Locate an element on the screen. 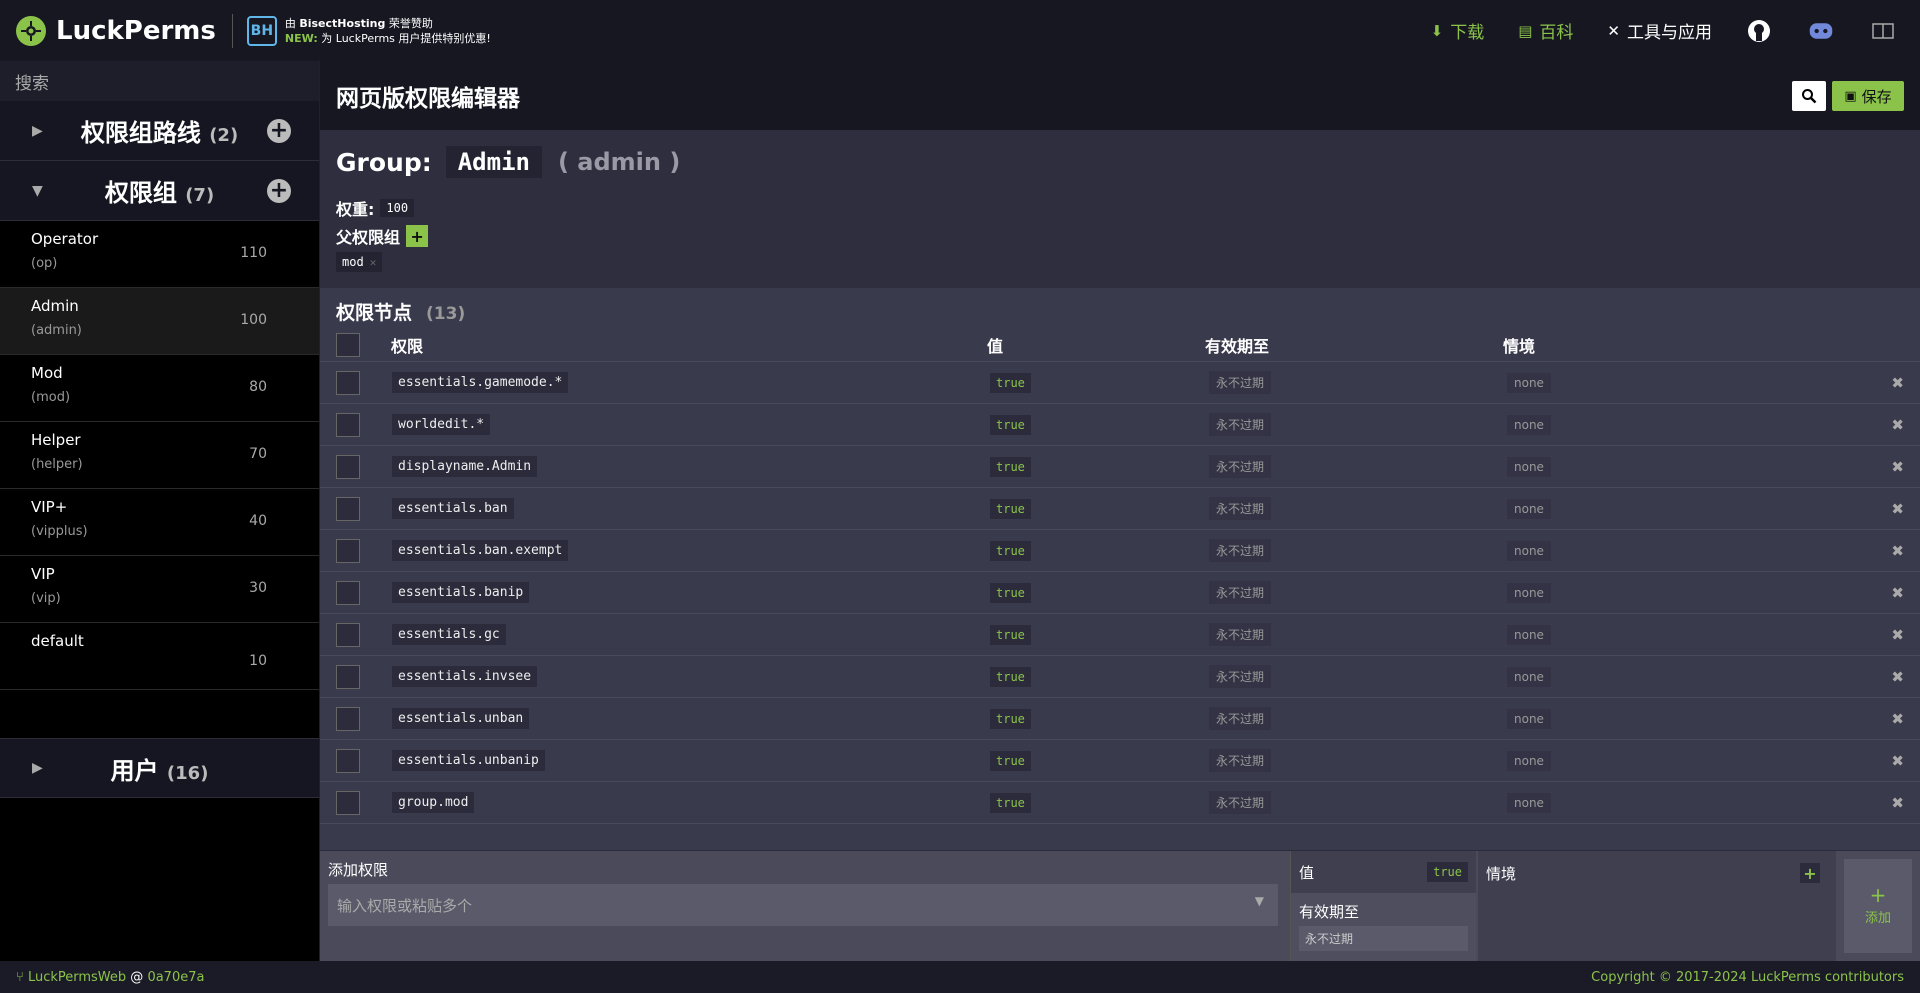 This screenshot has width=1920, height=993. groups-section-header: ▼ 权限组 (7) + is located at coordinates (159, 191).